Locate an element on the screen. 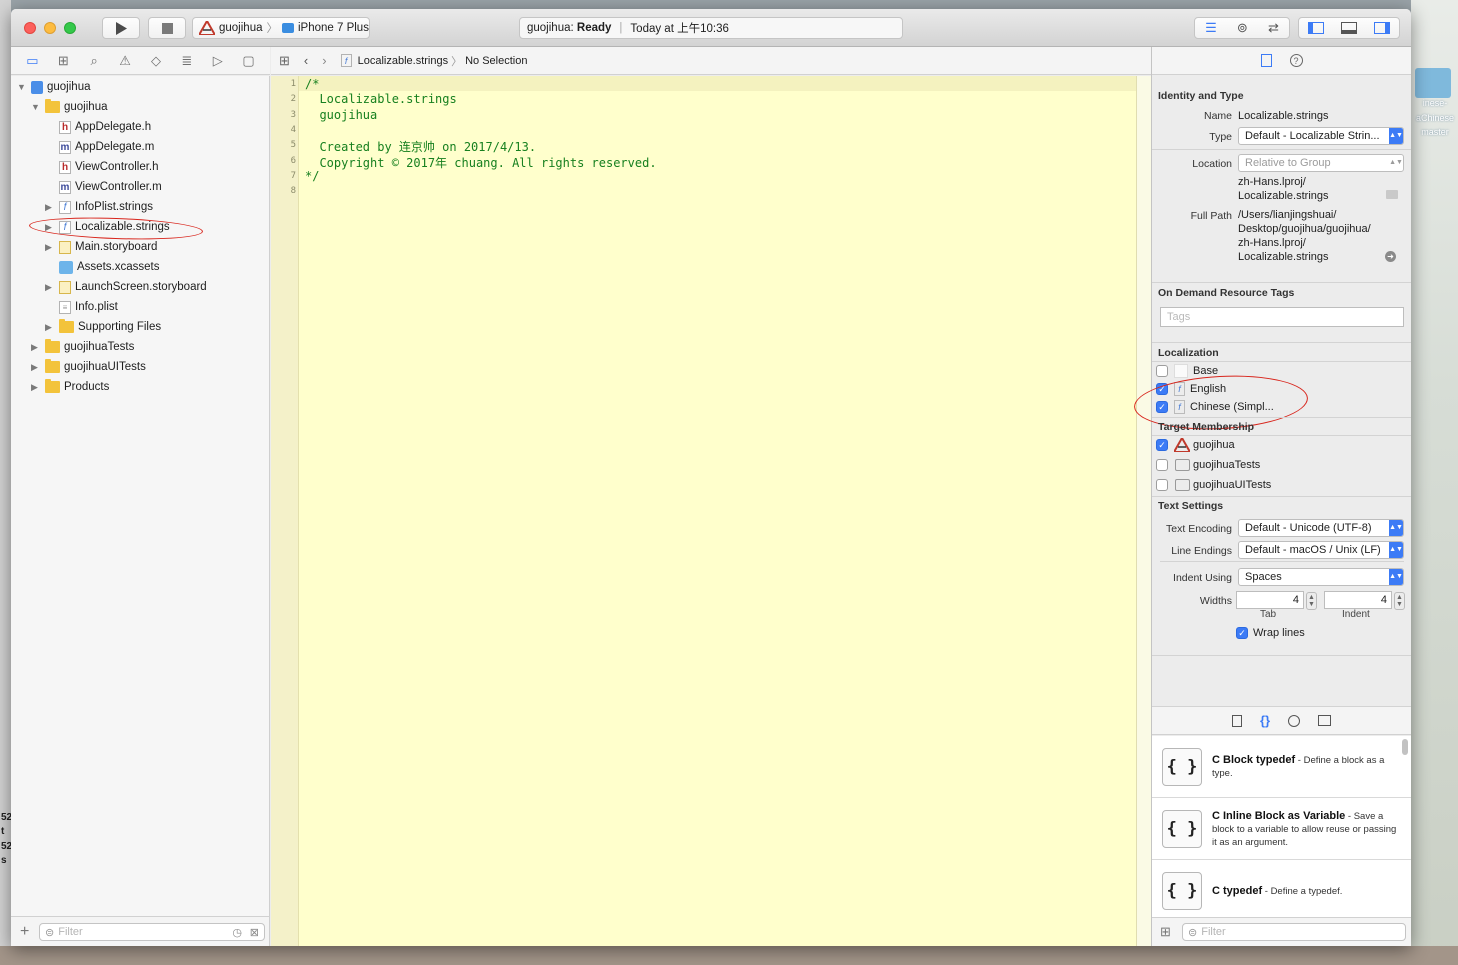  forward-arrow-icon: › is located at coordinates (324, 60).